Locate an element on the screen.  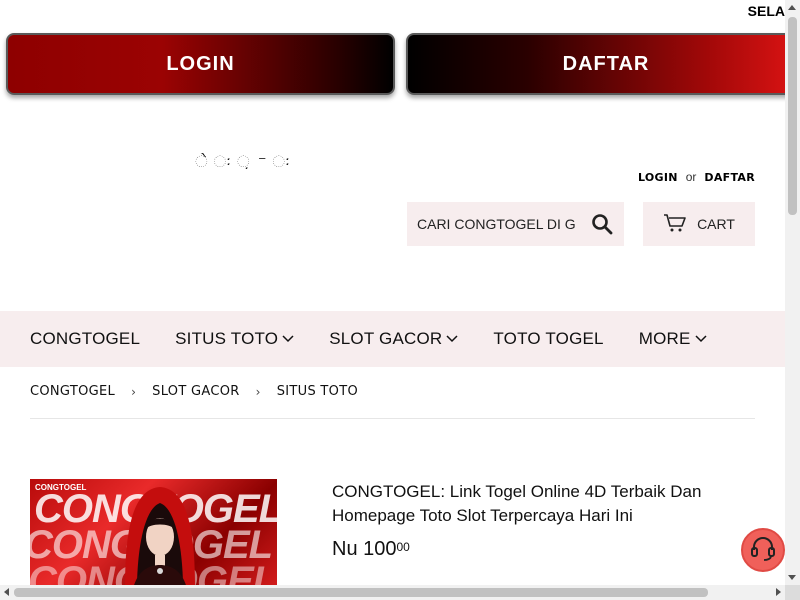
breadcrumb-item: SLOT GACOR is located at coordinates (195, 391).